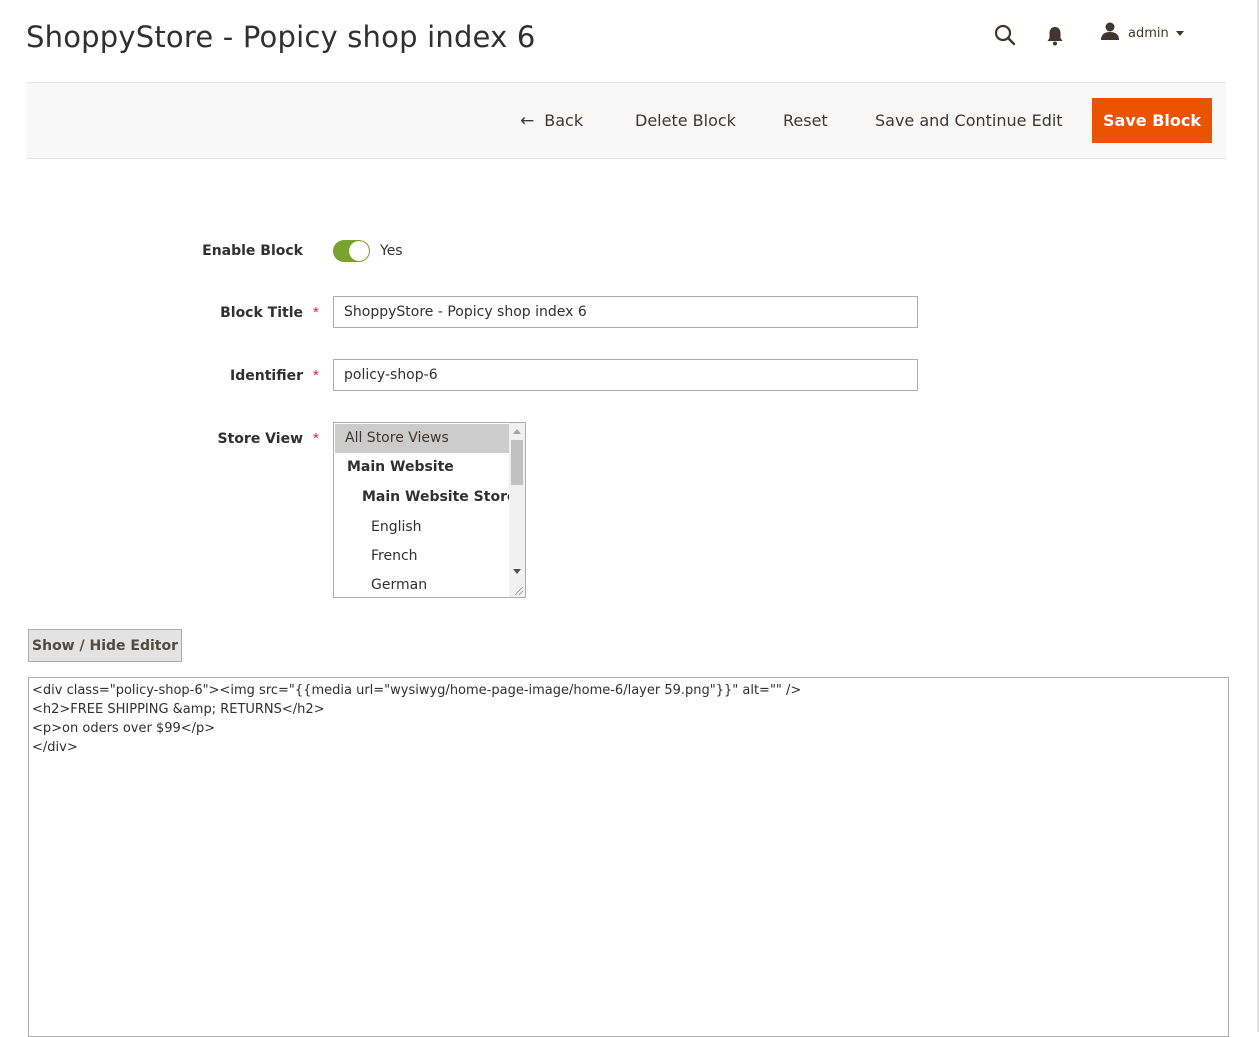 The width and height of the screenshot is (1259, 1037). I want to click on reset-button: Reset, so click(805, 121).